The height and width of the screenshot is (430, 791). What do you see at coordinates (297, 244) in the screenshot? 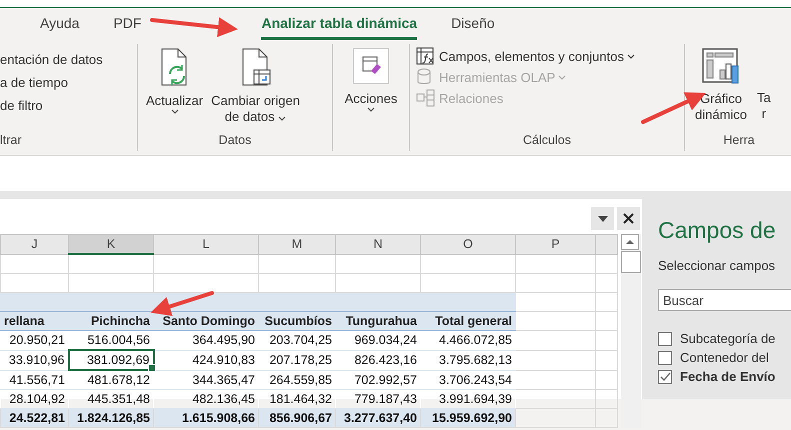
I see `column-header: M` at bounding box center [297, 244].